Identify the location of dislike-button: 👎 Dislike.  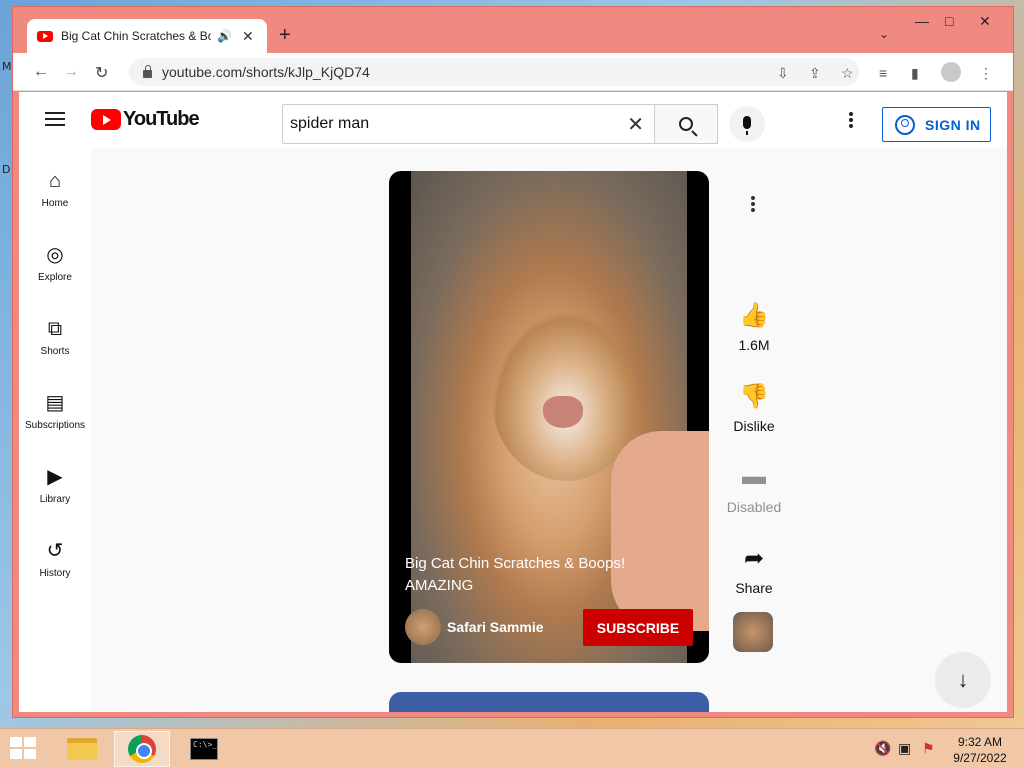
(754, 408).